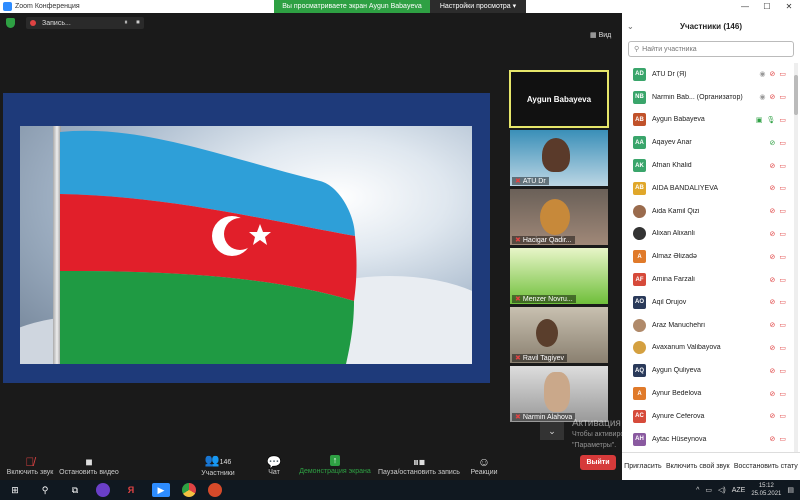 The width and height of the screenshot is (800, 500). What do you see at coordinates (711, 325) in the screenshot?
I see `participant-row: Araz Manuchehri ⊘ ▭` at bounding box center [711, 325].